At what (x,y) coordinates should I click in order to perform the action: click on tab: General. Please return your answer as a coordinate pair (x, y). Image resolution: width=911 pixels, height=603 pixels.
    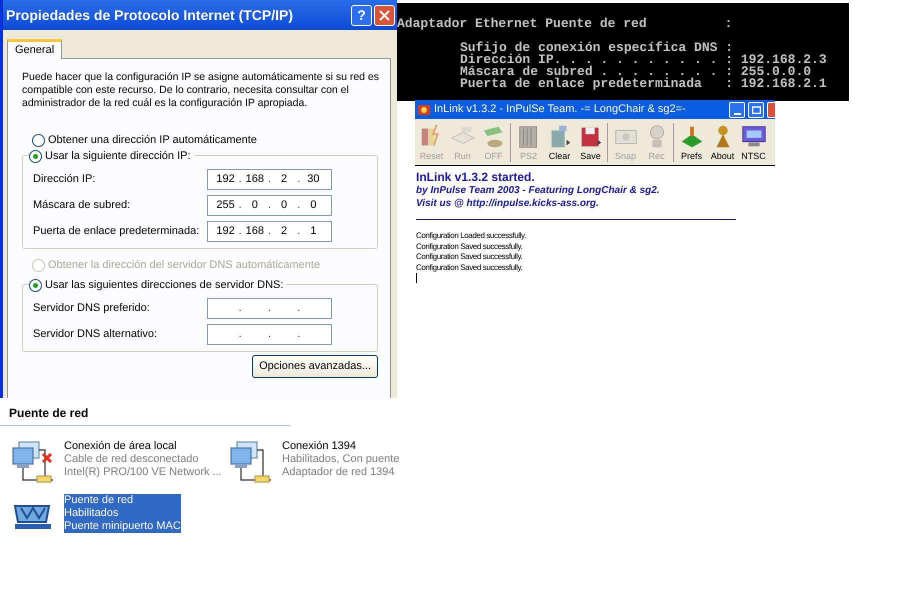
    Looking at the image, I should click on (34, 49).